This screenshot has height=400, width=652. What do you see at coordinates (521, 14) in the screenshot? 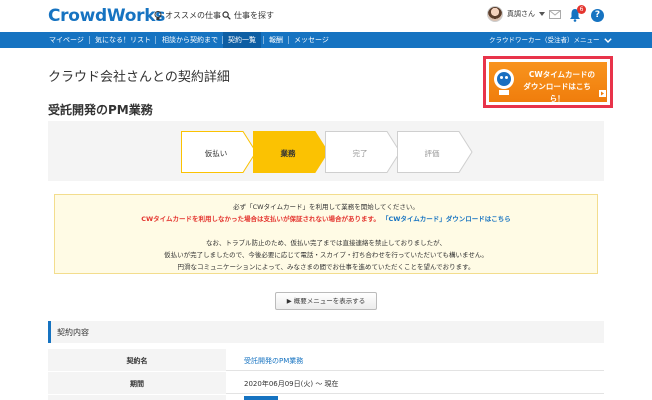
I see `user-name: 真調さん` at bounding box center [521, 14].